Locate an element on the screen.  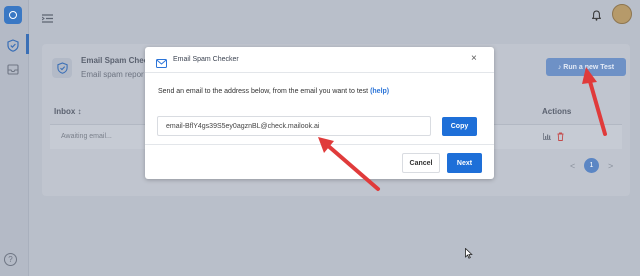
mouse-cursor-icon is located at coordinates (469, 255).